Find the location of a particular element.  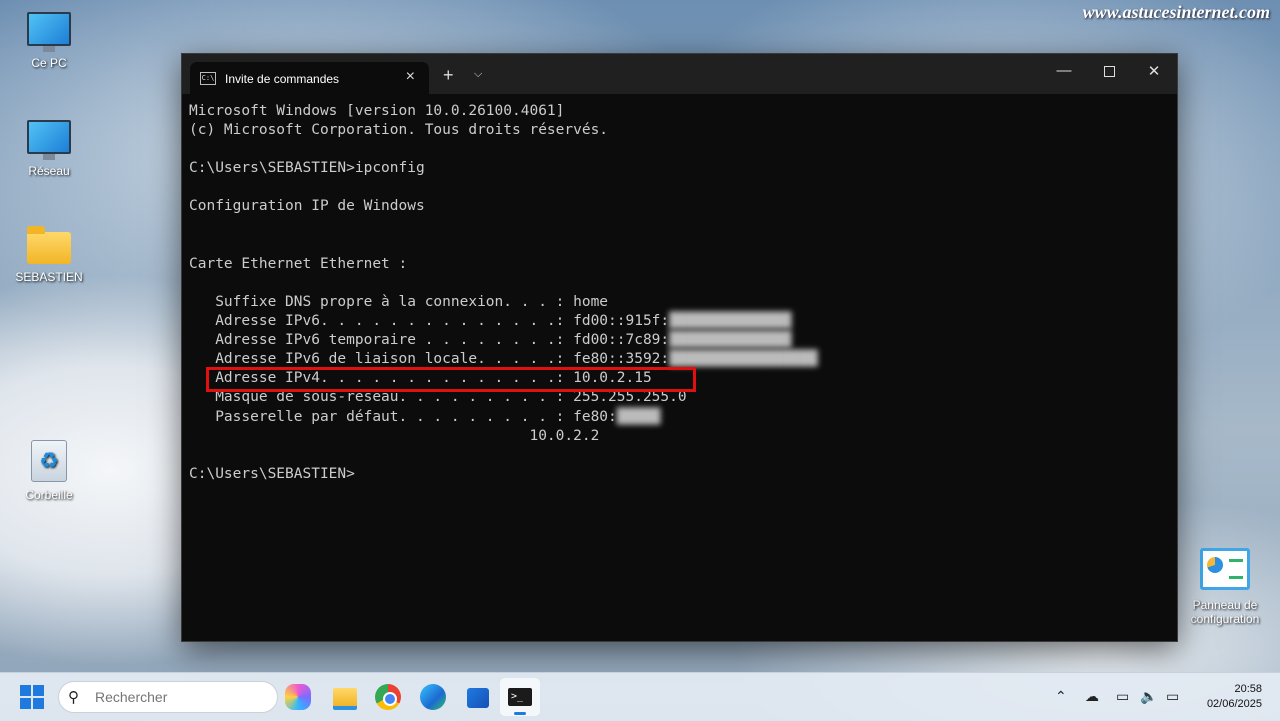

copilot-icon is located at coordinates (298, 697).